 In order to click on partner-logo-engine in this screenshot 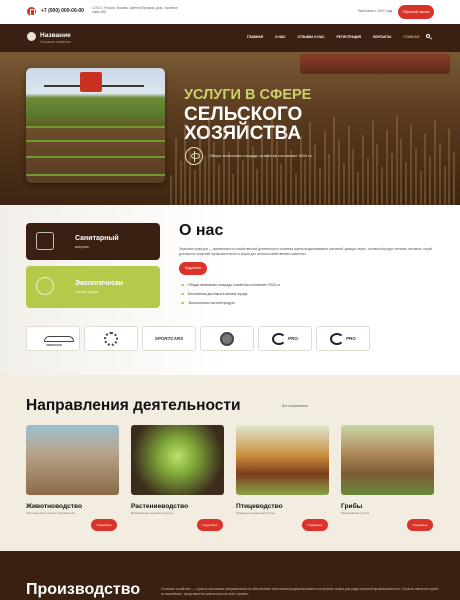, I will do `click(111, 338)`.